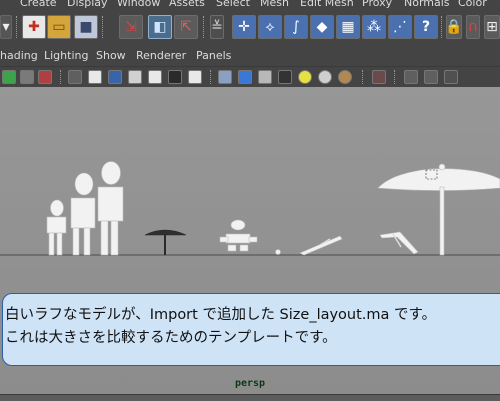 This screenshot has height=401, width=500. What do you see at coordinates (451, 77) in the screenshot?
I see `share-icon` at bounding box center [451, 77].